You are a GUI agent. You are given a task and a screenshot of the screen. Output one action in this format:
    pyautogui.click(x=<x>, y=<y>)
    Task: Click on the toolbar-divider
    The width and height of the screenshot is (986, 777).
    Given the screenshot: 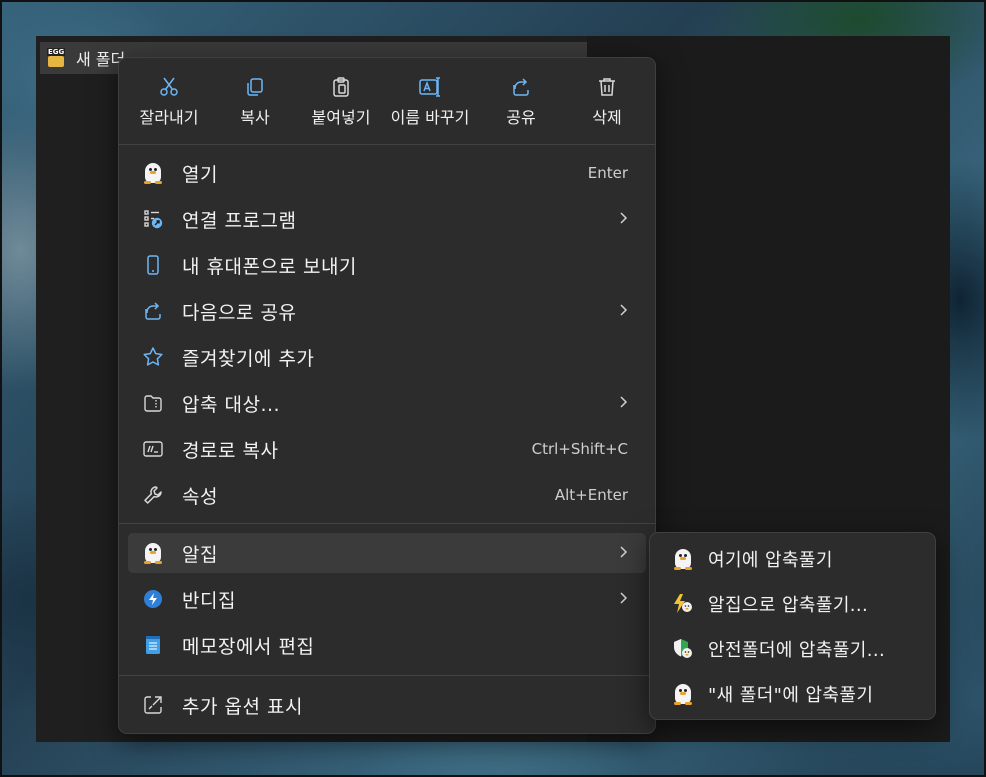 What is the action you would take?
    pyautogui.click(x=387, y=144)
    